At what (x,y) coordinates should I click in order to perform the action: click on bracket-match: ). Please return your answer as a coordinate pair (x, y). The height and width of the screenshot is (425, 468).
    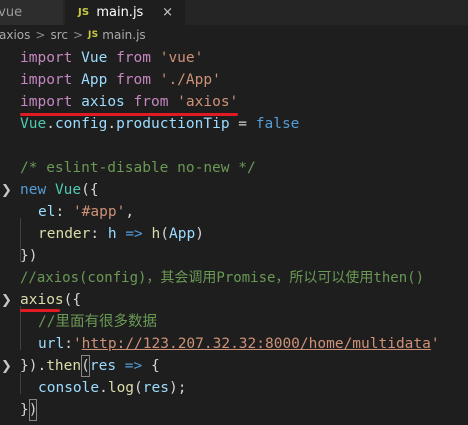
    Looking at the image, I should click on (33, 410).